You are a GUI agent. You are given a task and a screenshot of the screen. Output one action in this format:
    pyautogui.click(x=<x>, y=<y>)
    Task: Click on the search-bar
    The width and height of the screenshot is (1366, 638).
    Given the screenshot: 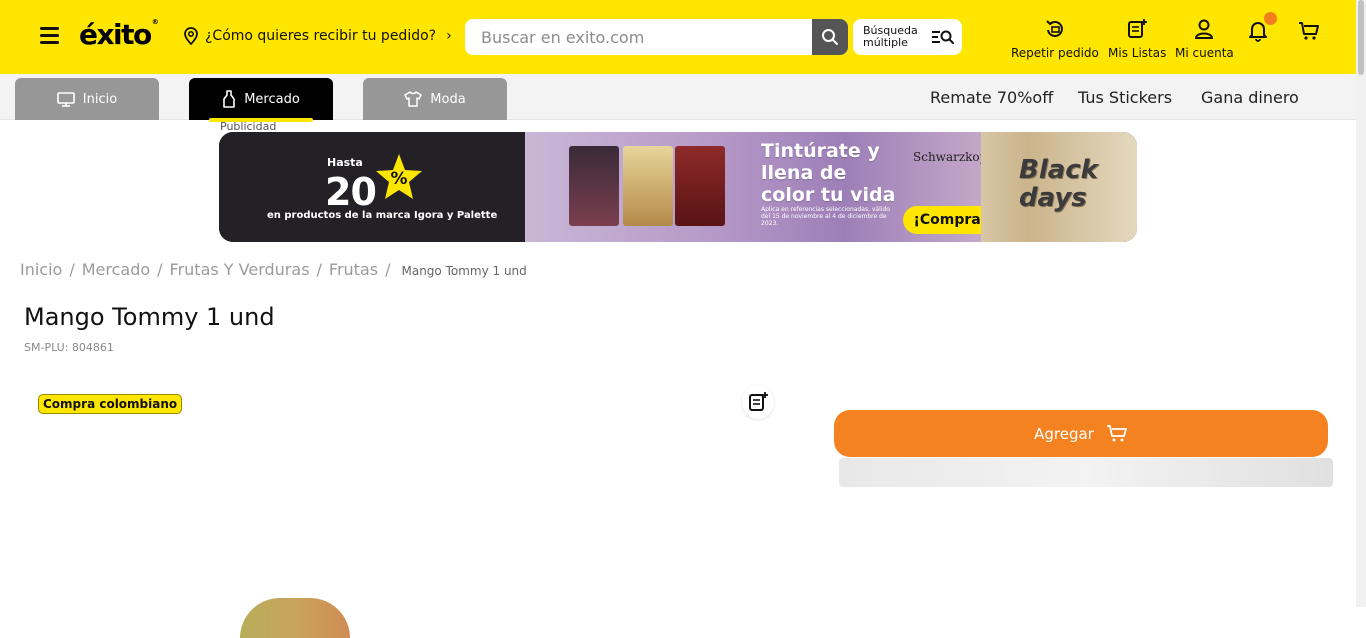 What is the action you would take?
    pyautogui.click(x=656, y=37)
    